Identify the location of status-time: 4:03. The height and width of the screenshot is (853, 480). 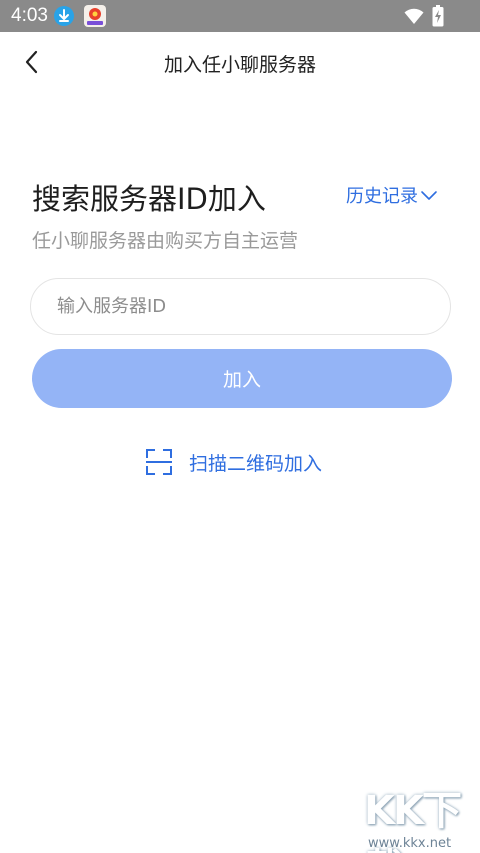
(29, 15).